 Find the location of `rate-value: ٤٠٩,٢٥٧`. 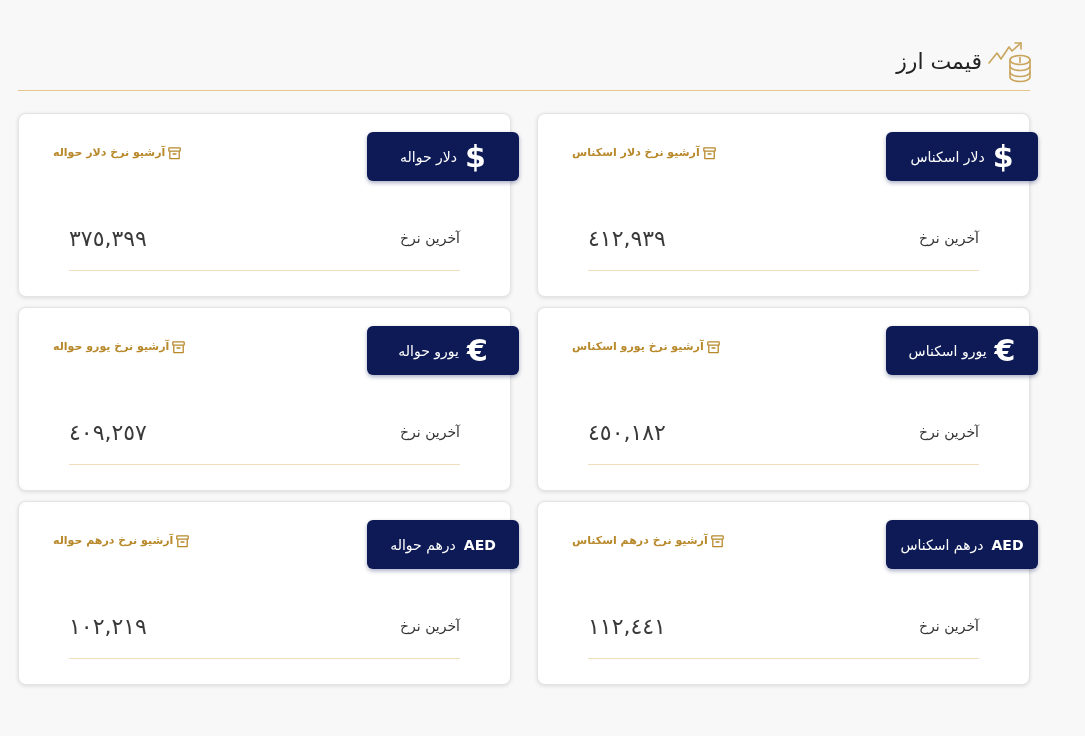

rate-value: ٤٠٩,٢٥٧ is located at coordinates (108, 432).